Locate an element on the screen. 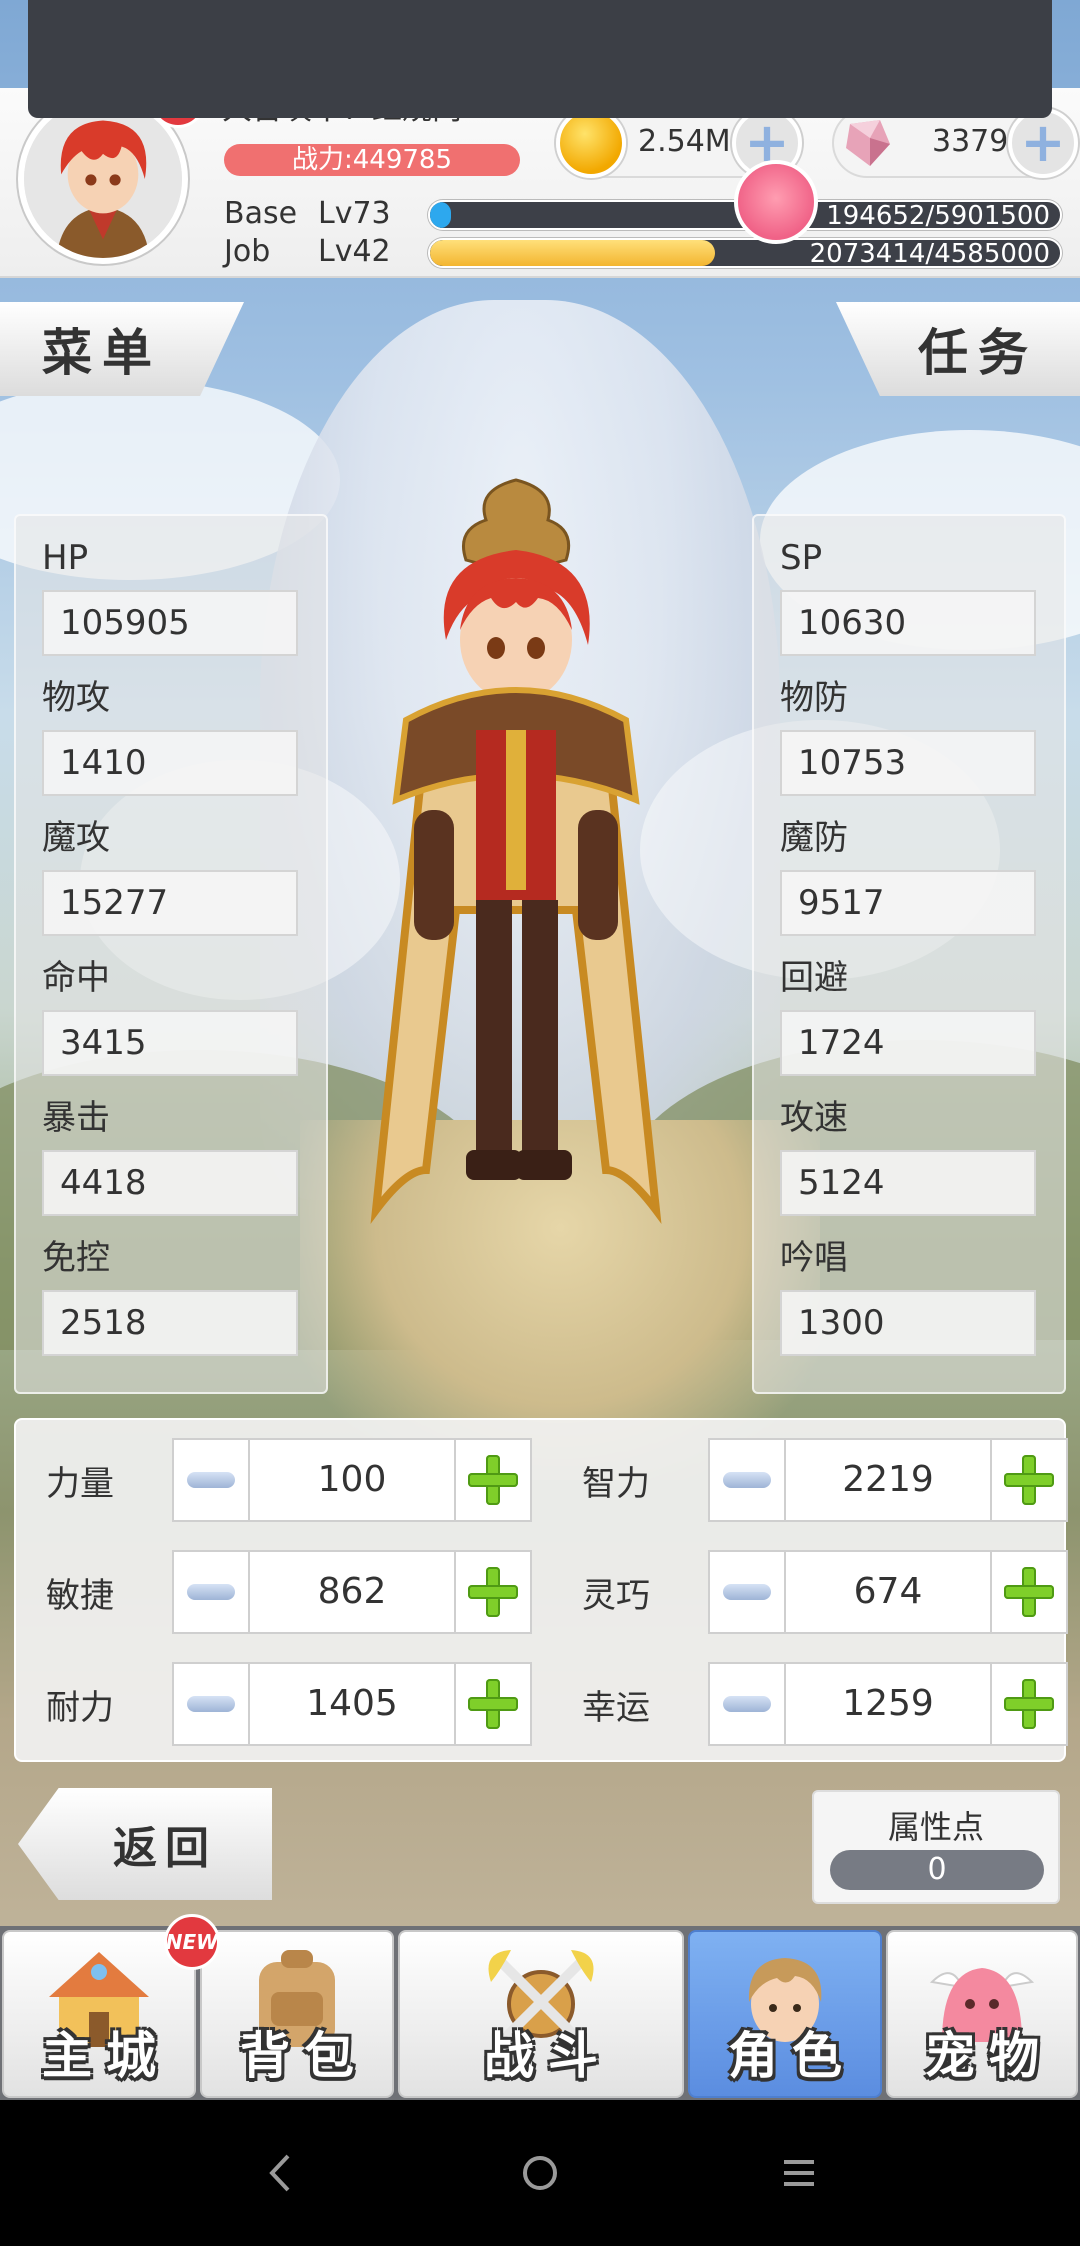  stat-item: 物攻 1410 is located at coordinates (170, 731).